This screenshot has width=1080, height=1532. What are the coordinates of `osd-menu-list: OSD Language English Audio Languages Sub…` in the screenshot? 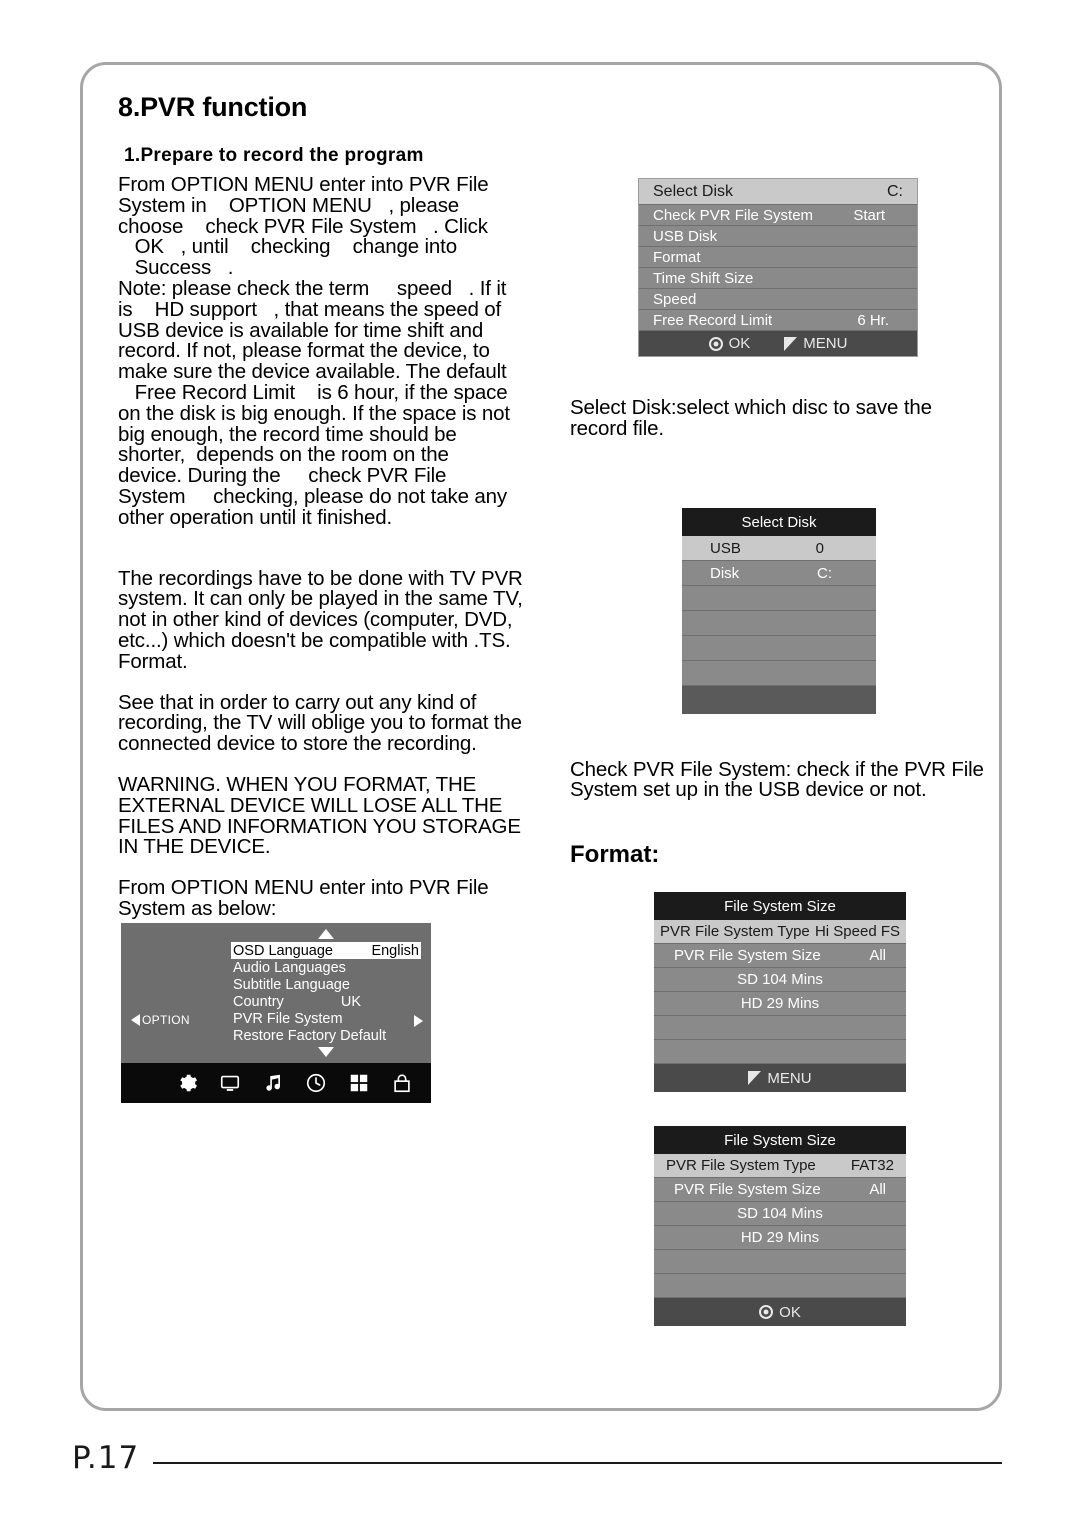 It's located at (326, 993).